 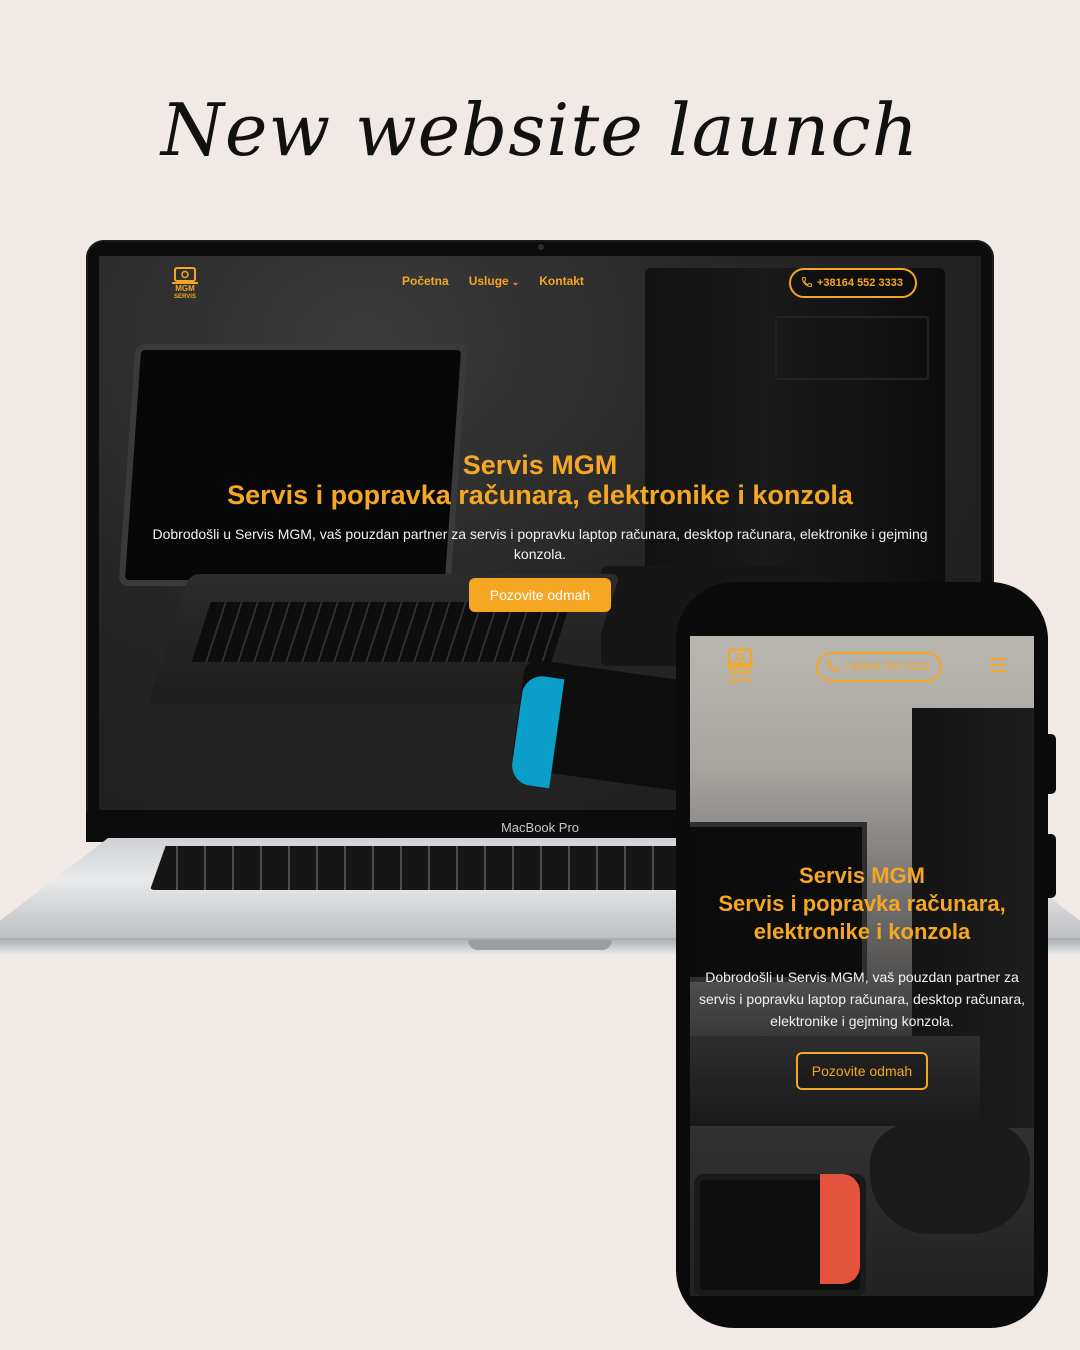 I want to click on mobile-header: MGM SERVIS +38164 552 3333, so click(x=862, y=666).